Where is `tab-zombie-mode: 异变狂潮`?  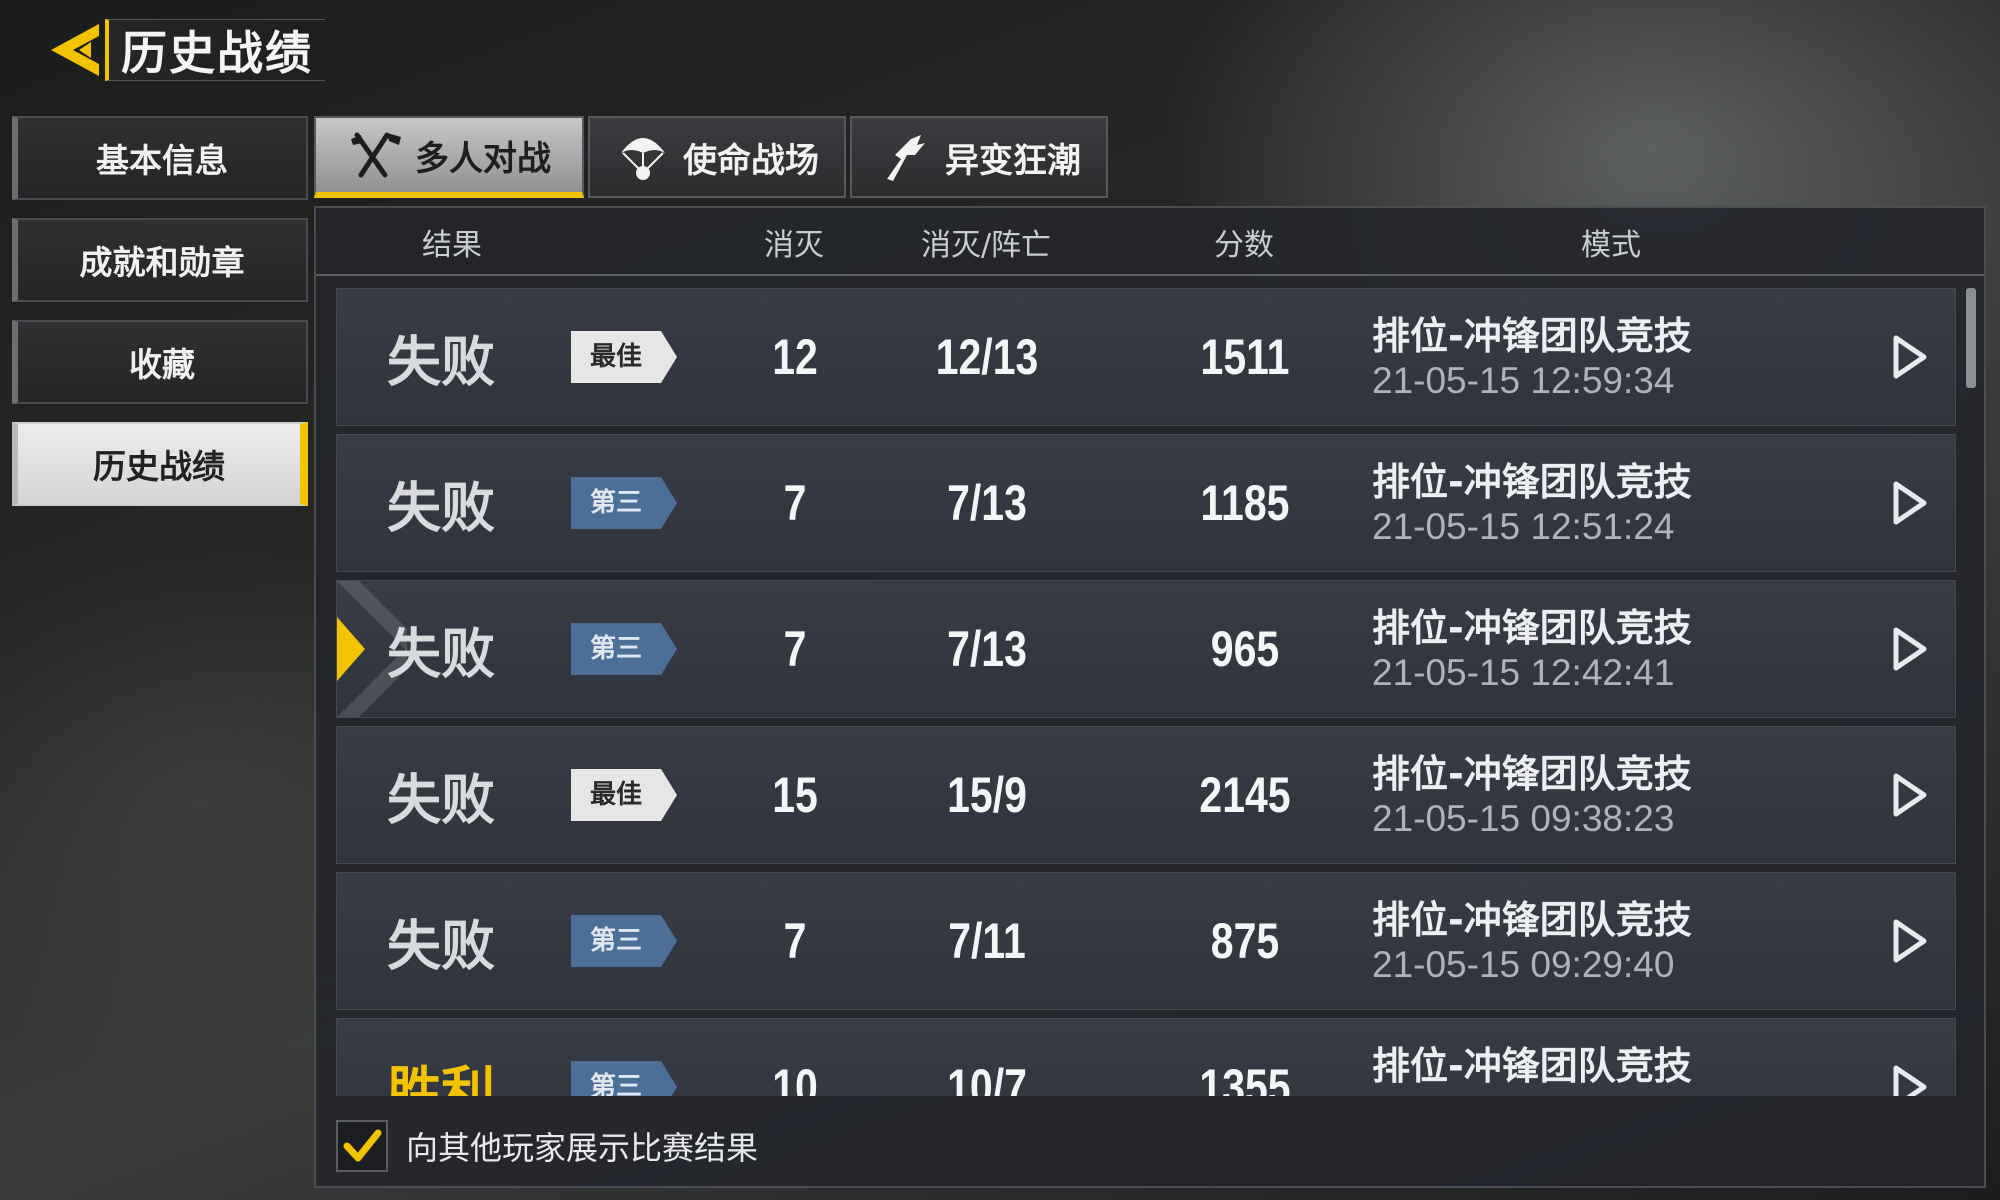 tab-zombie-mode: 异变狂潮 is located at coordinates (979, 157).